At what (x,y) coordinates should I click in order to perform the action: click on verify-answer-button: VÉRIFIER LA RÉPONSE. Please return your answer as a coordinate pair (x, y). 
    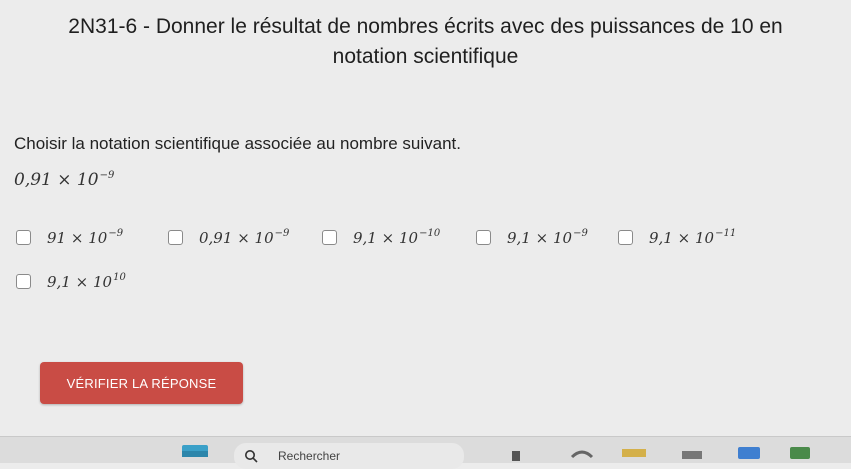
    Looking at the image, I should click on (141, 383).